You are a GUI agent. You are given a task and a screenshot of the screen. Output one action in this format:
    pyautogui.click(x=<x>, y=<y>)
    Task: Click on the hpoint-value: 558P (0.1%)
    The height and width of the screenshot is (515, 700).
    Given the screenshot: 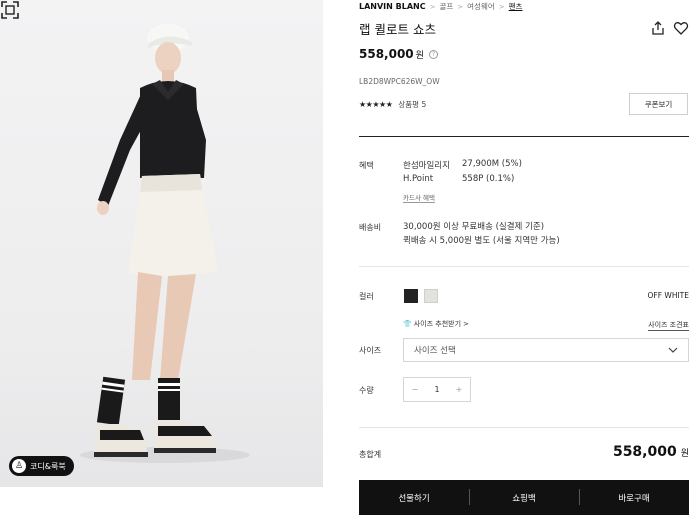 What is the action you would take?
    pyautogui.click(x=488, y=179)
    